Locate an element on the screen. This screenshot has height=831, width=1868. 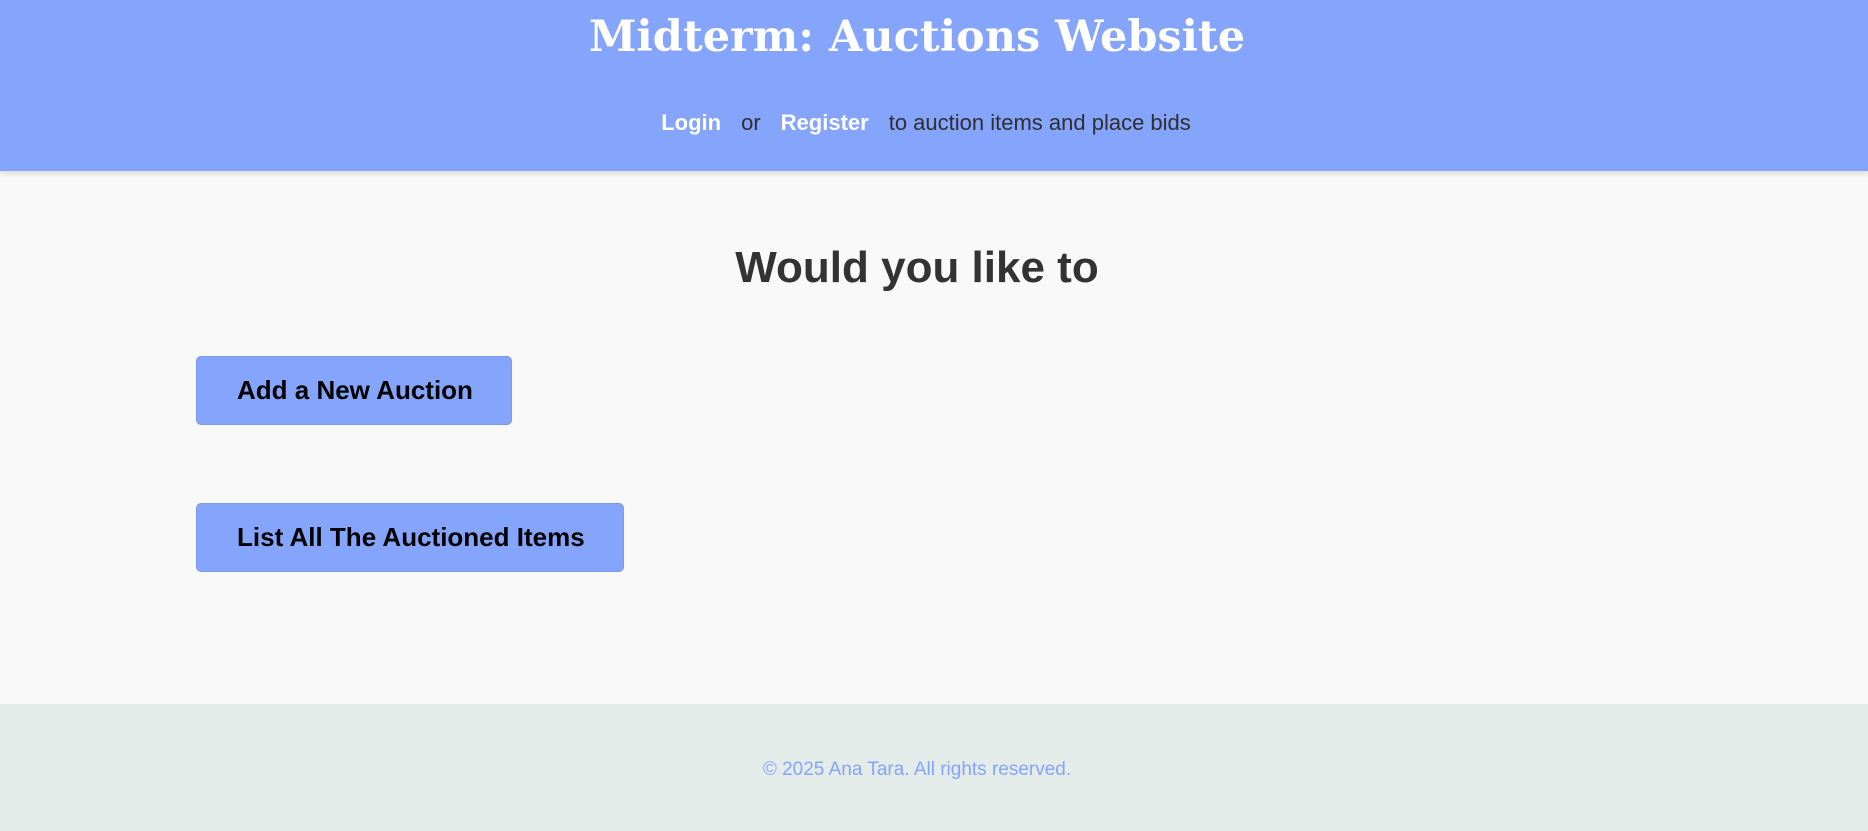
login-link: Login is located at coordinates (691, 122).